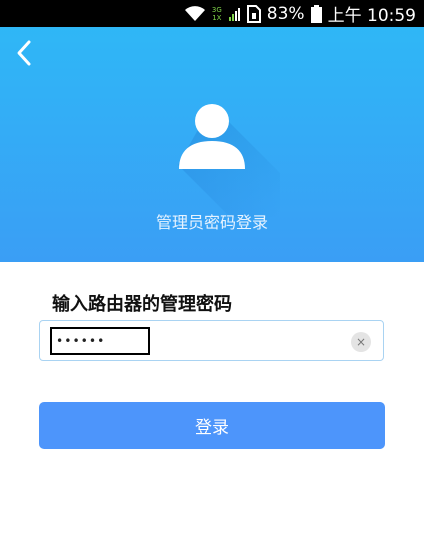 This screenshot has height=558, width=424. What do you see at coordinates (142, 304) in the screenshot?
I see `password-label: 输入路由器的管理密码` at bounding box center [142, 304].